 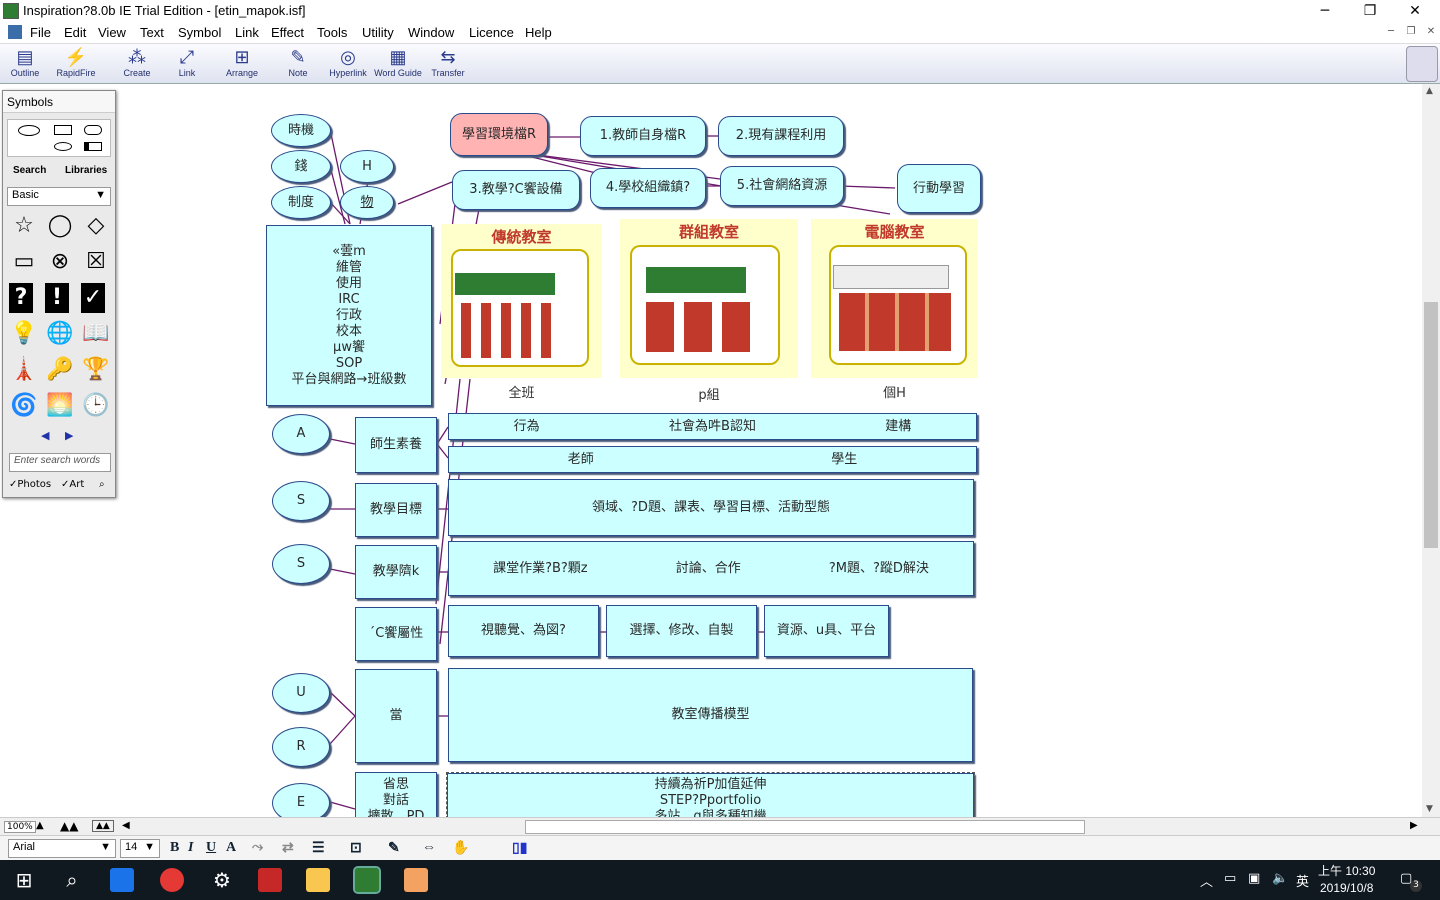 I want to click on node-management-list: «蕓m 維管 使用 IRC 行政 校本 µw饗 SOP 平台與網路→班級數, so click(x=349, y=315).